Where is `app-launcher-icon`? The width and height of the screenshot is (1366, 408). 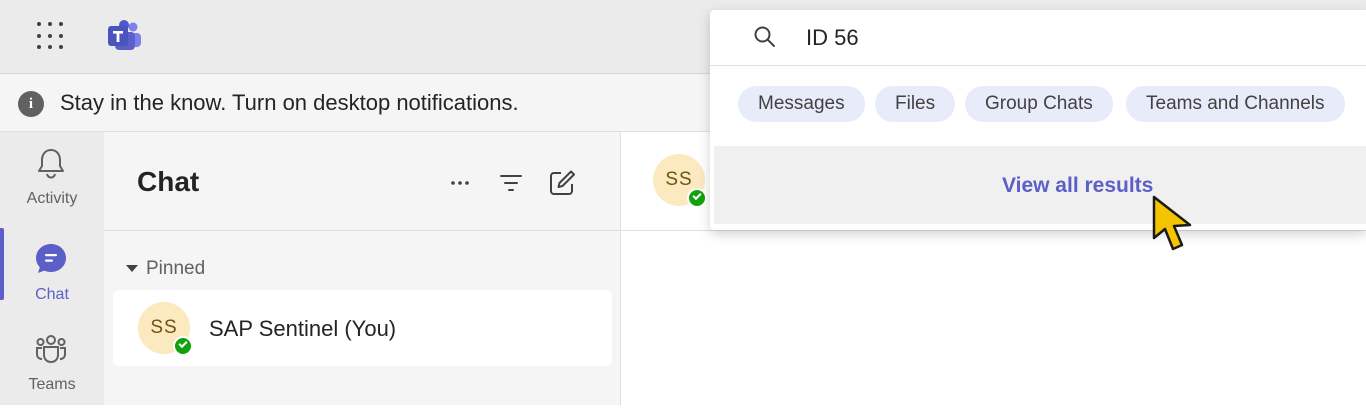 app-launcher-icon is located at coordinates (51, 36).